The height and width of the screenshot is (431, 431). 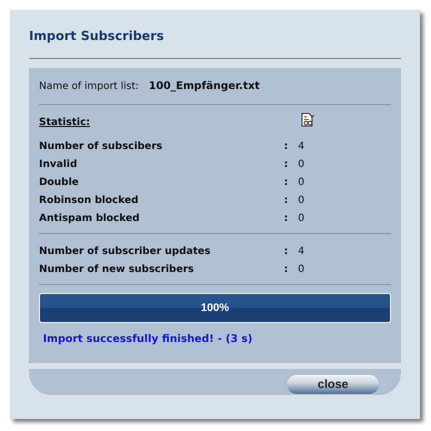 What do you see at coordinates (64, 122) in the screenshot?
I see `statistic-heading: Statistic:` at bounding box center [64, 122].